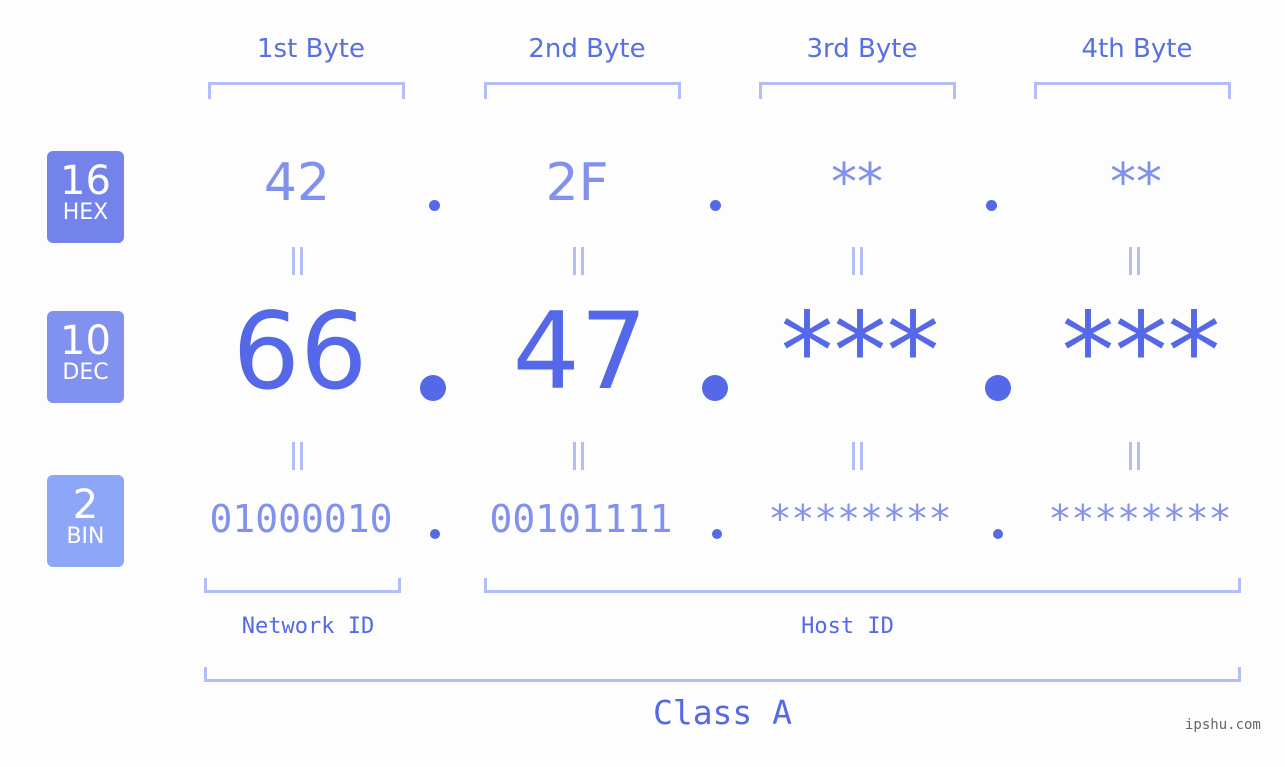  Describe the element at coordinates (1136, 183) in the screenshot. I see `hex-byte-4: **` at that location.